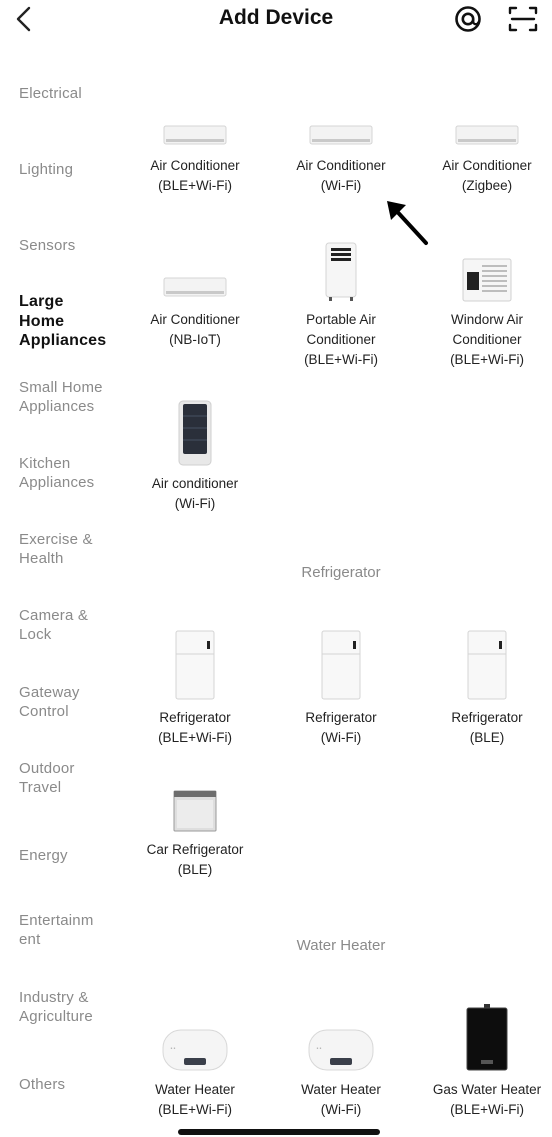 This screenshot has width=552, height=1137. I want to click on device-tile: Air conditioner (Wi-Fi), so click(195, 457).